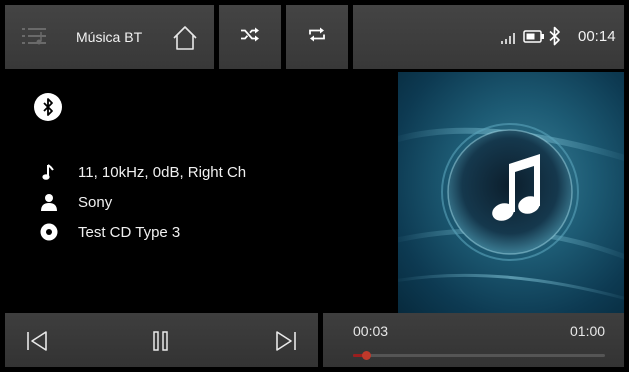  Describe the element at coordinates (597, 36) in the screenshot. I see `clock: 00:14` at that location.